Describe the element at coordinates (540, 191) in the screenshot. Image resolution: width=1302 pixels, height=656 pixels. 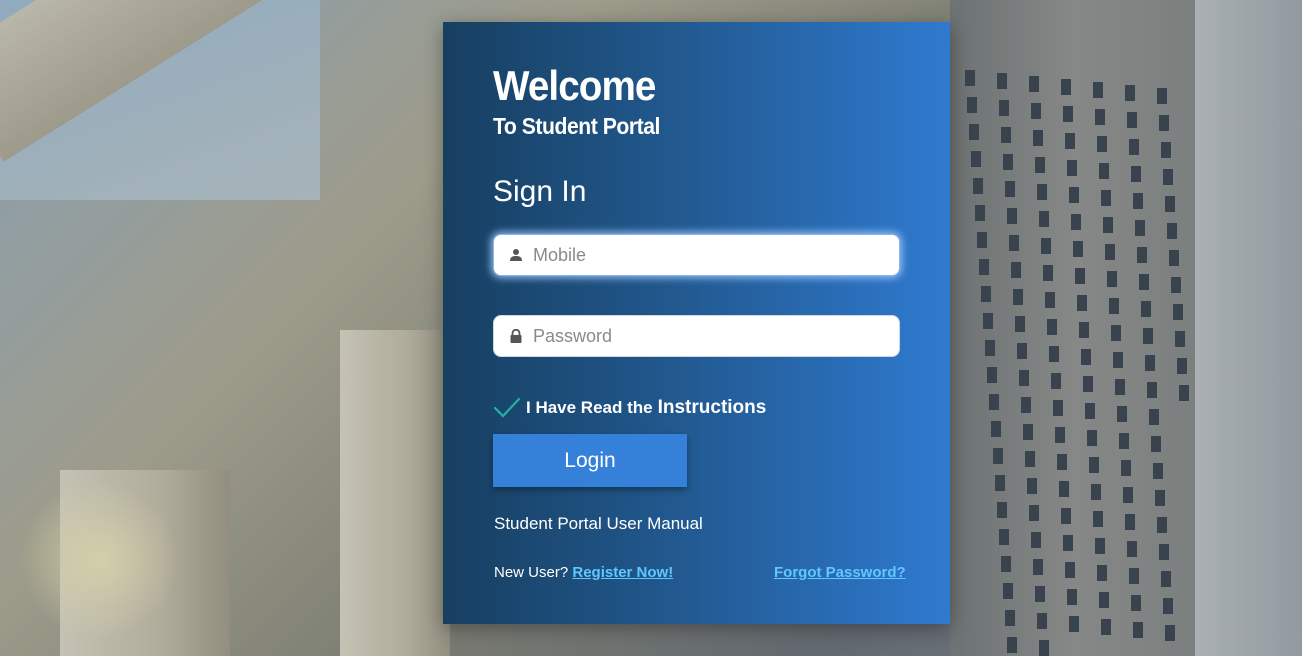
I see `sign-in-heading: Sign In` at that location.